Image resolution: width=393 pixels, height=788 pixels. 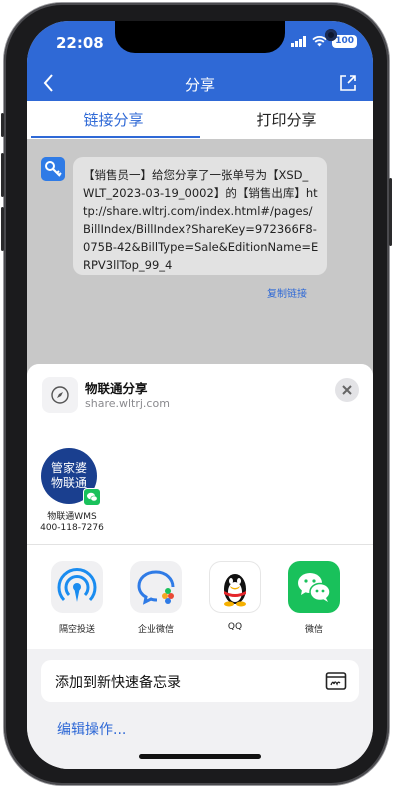 What do you see at coordinates (156, 587) in the screenshot?
I see `wecom-icon` at bounding box center [156, 587].